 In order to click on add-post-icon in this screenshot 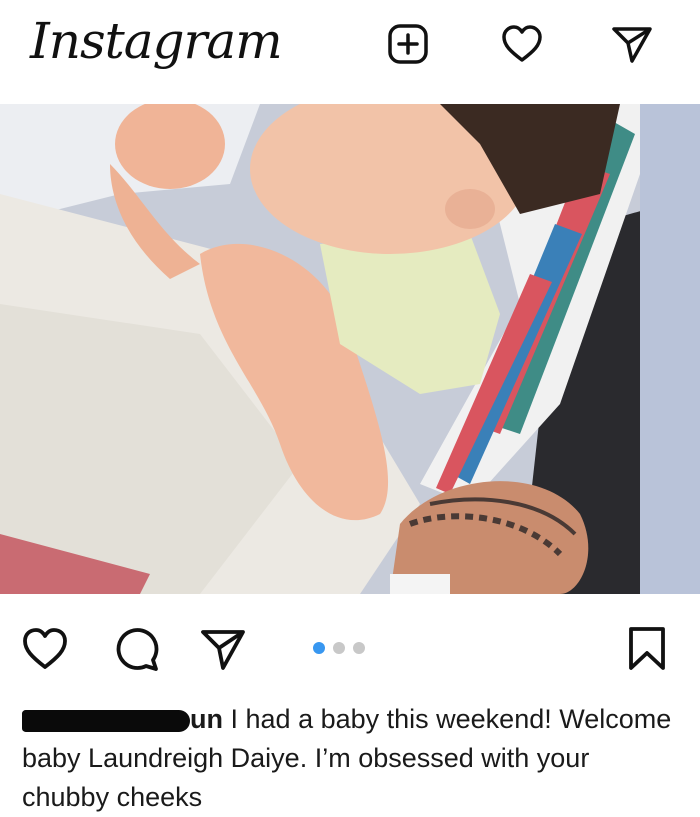, I will do `click(408, 44)`.